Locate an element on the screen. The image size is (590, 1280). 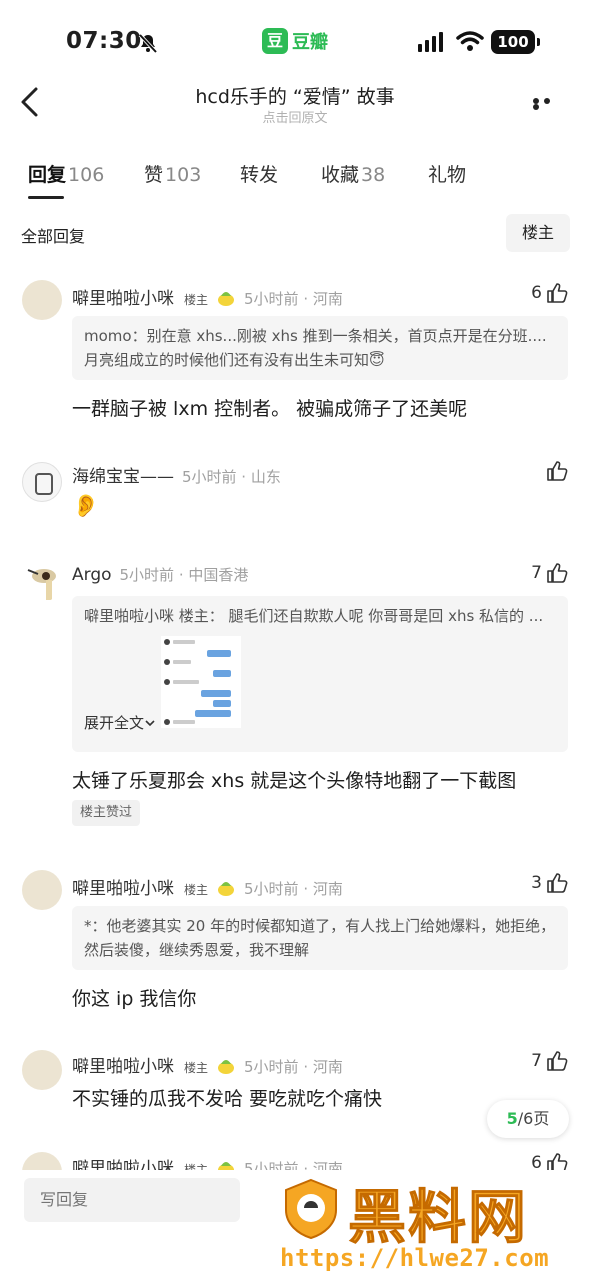
site-watermark: 黑料网 https://hlwe27.com is located at coordinates (434, 1225).